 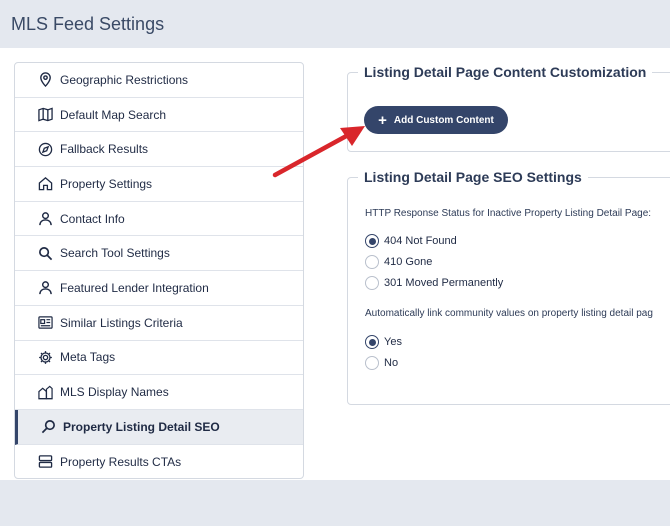 What do you see at coordinates (159, 150) in the screenshot?
I see `sidebar-item-fallback-results: Fallback Results` at bounding box center [159, 150].